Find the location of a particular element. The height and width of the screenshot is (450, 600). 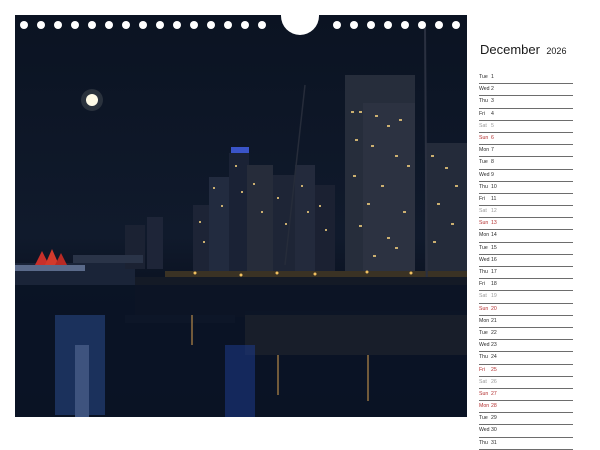

day-row: Sun 13 is located at coordinates (526, 224).